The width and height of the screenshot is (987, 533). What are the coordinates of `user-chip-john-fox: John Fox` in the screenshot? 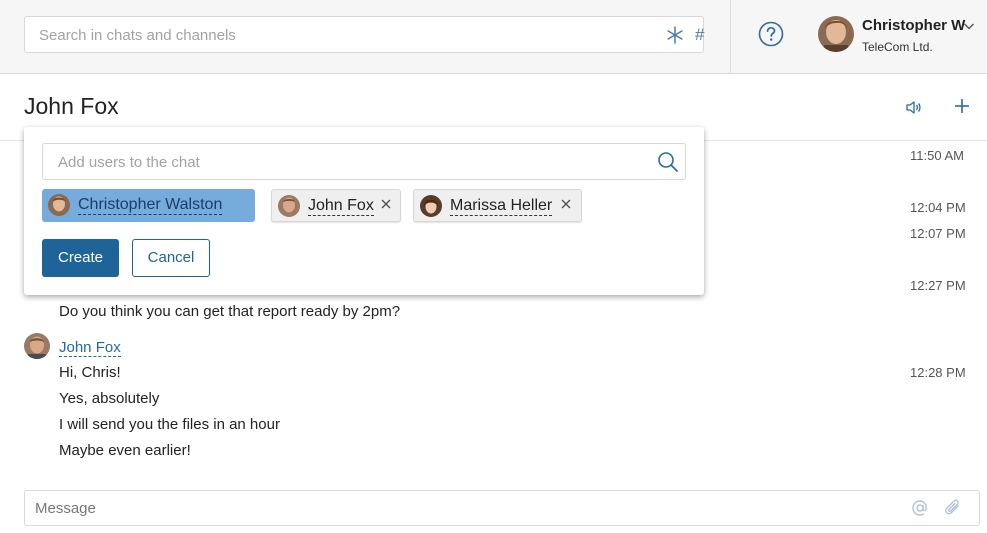 It's located at (336, 205).